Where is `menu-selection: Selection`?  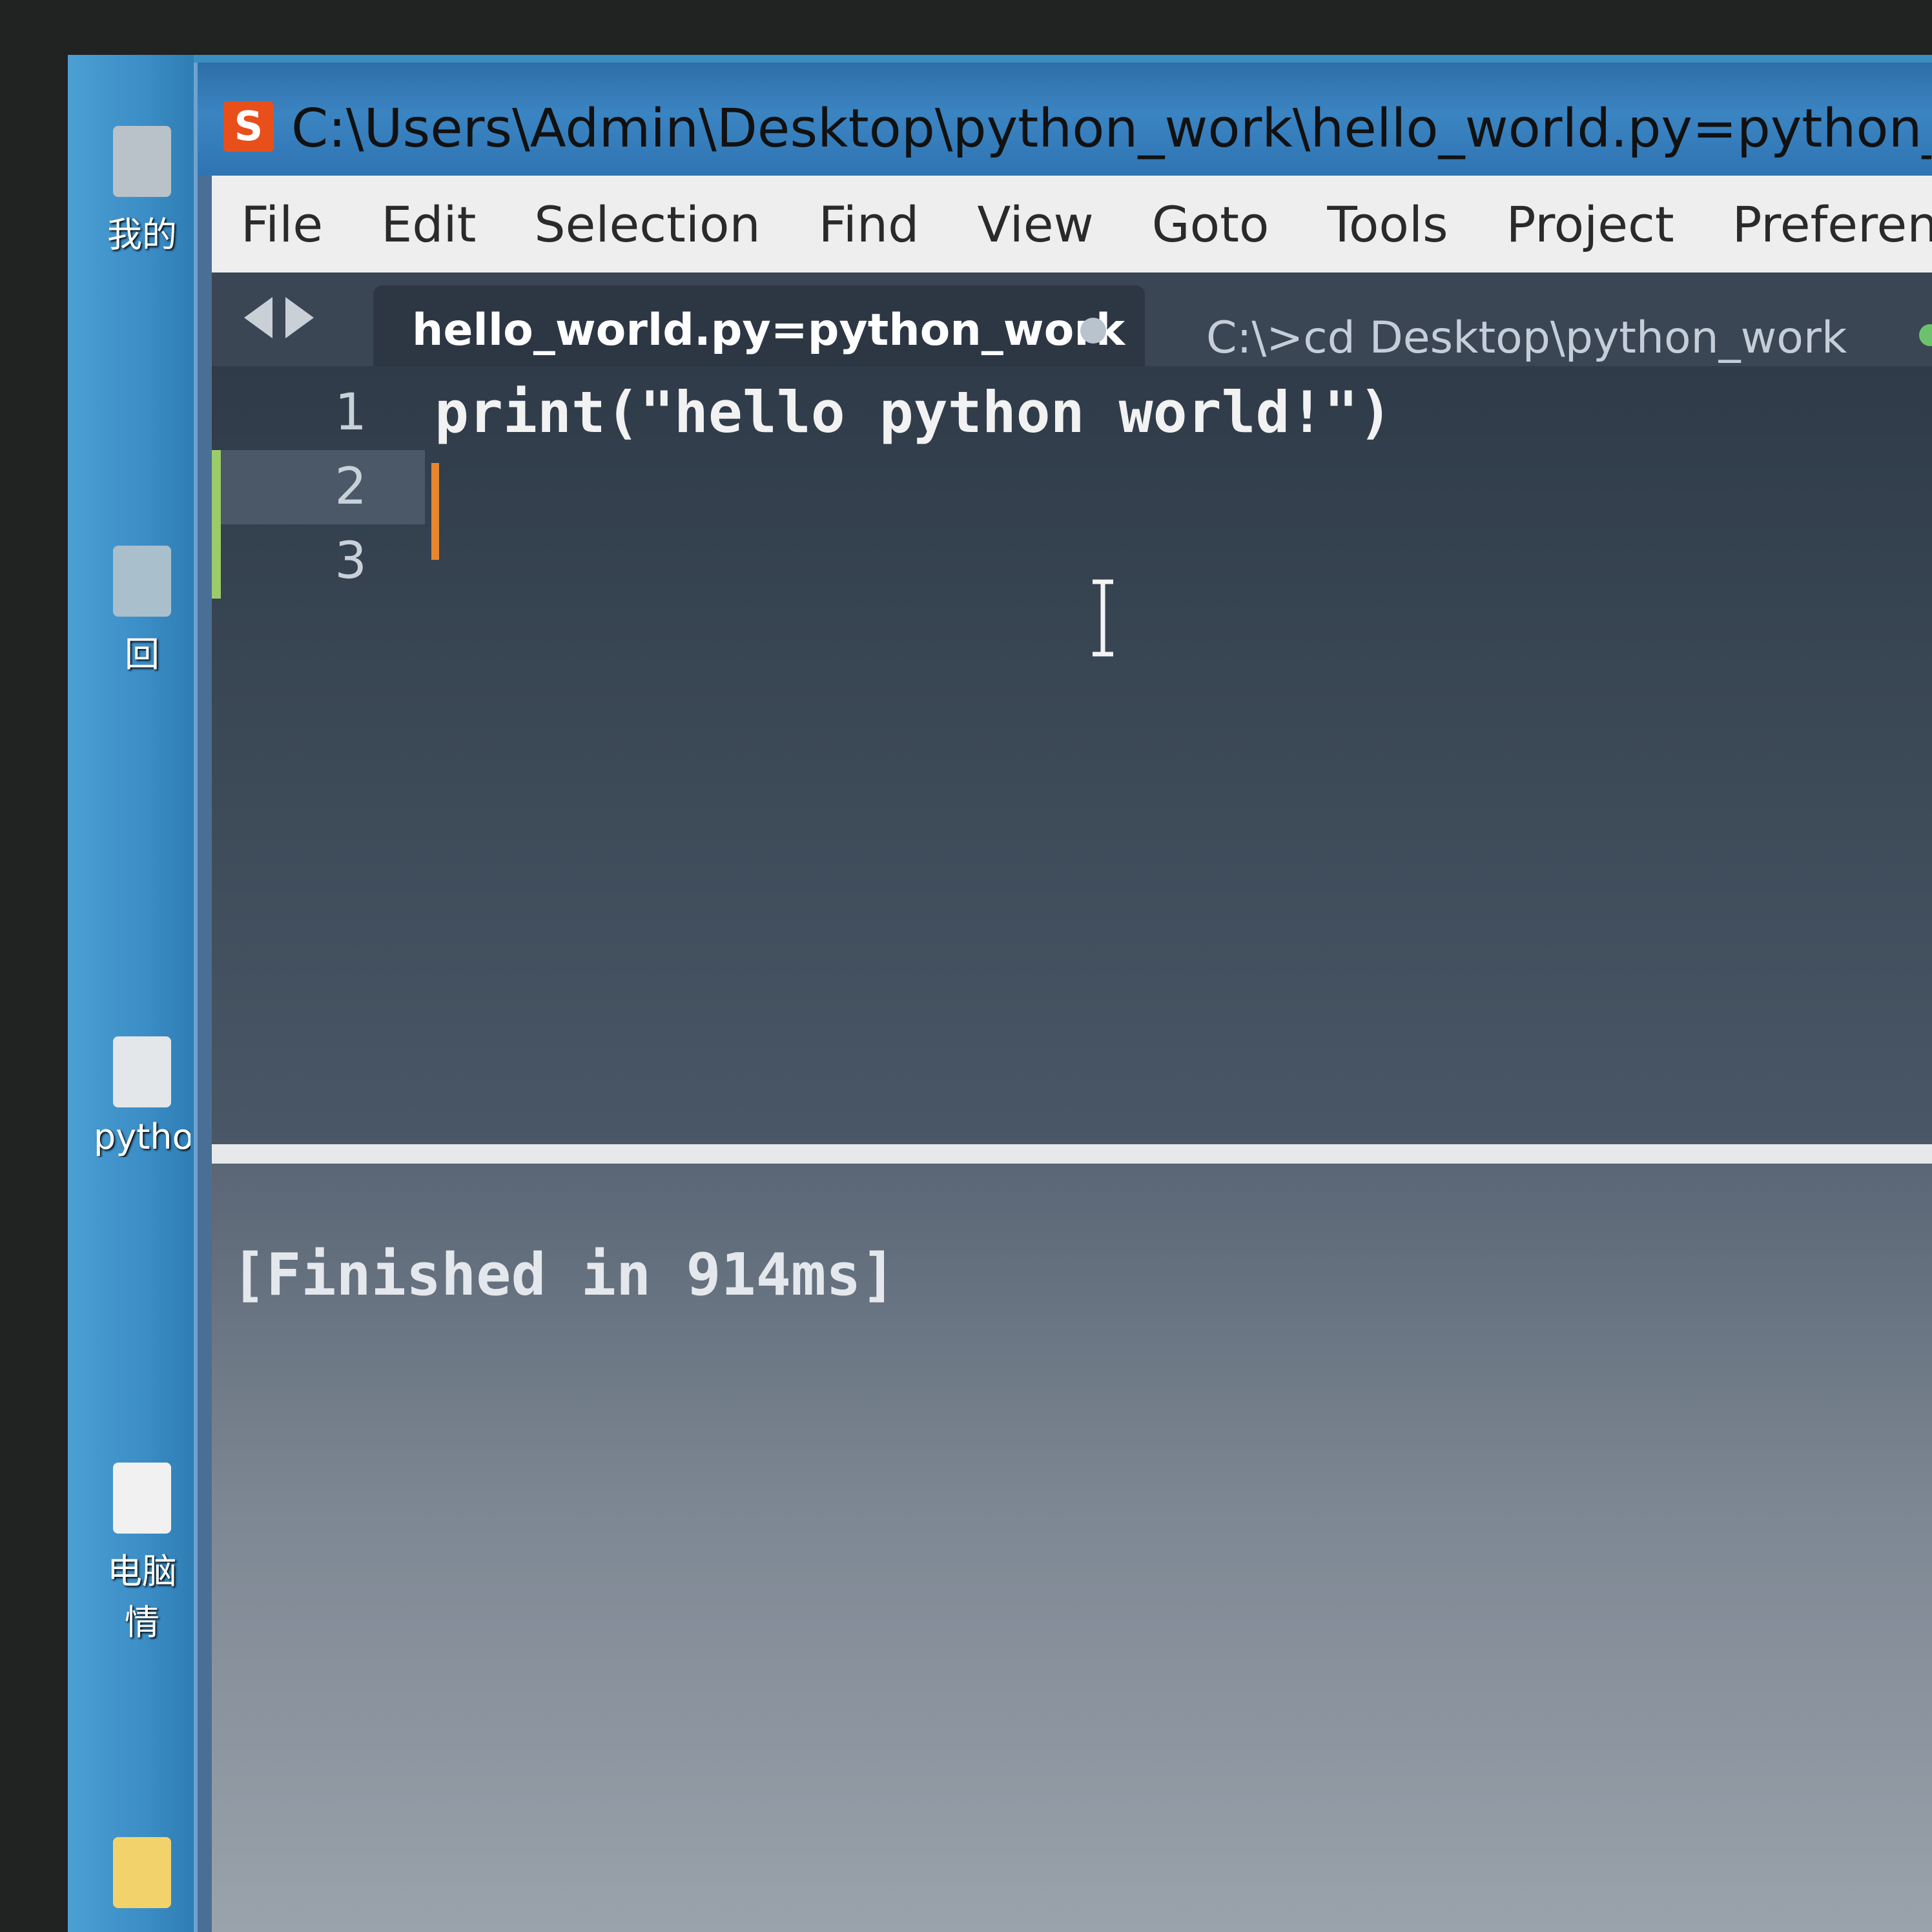
menu-selection: Selection is located at coordinates (647, 224).